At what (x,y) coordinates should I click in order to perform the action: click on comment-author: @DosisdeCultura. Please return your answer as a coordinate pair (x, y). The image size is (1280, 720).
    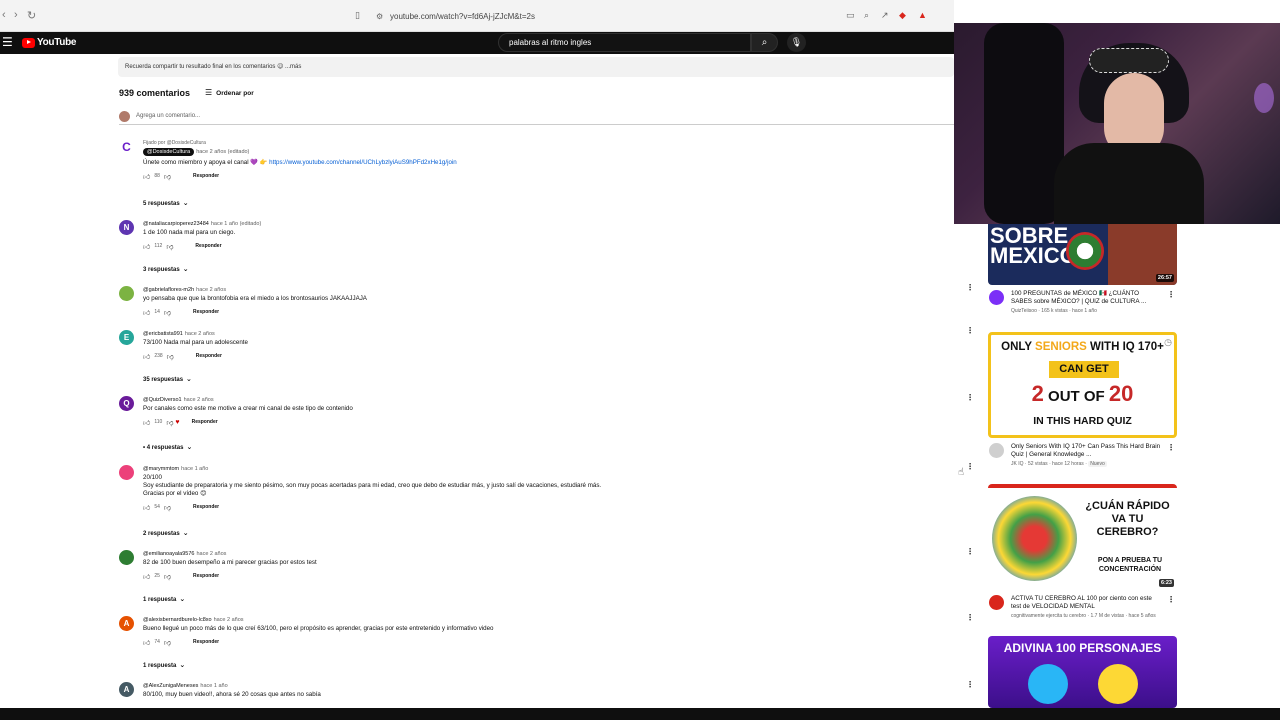
    Looking at the image, I should click on (169, 152).